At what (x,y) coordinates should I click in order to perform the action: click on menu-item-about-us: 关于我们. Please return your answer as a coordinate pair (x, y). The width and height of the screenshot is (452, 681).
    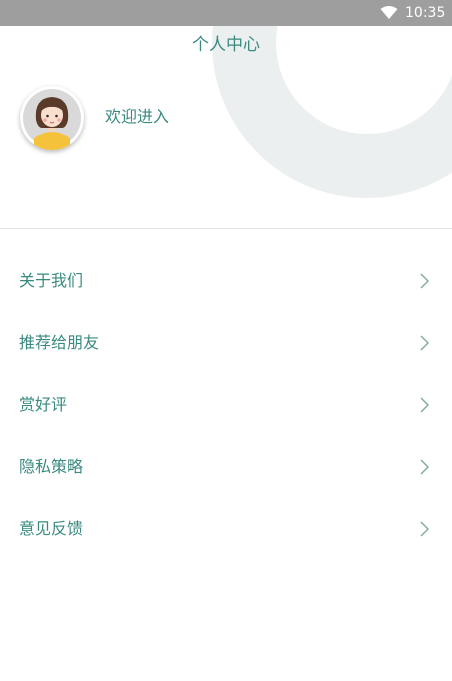
    Looking at the image, I should click on (226, 281).